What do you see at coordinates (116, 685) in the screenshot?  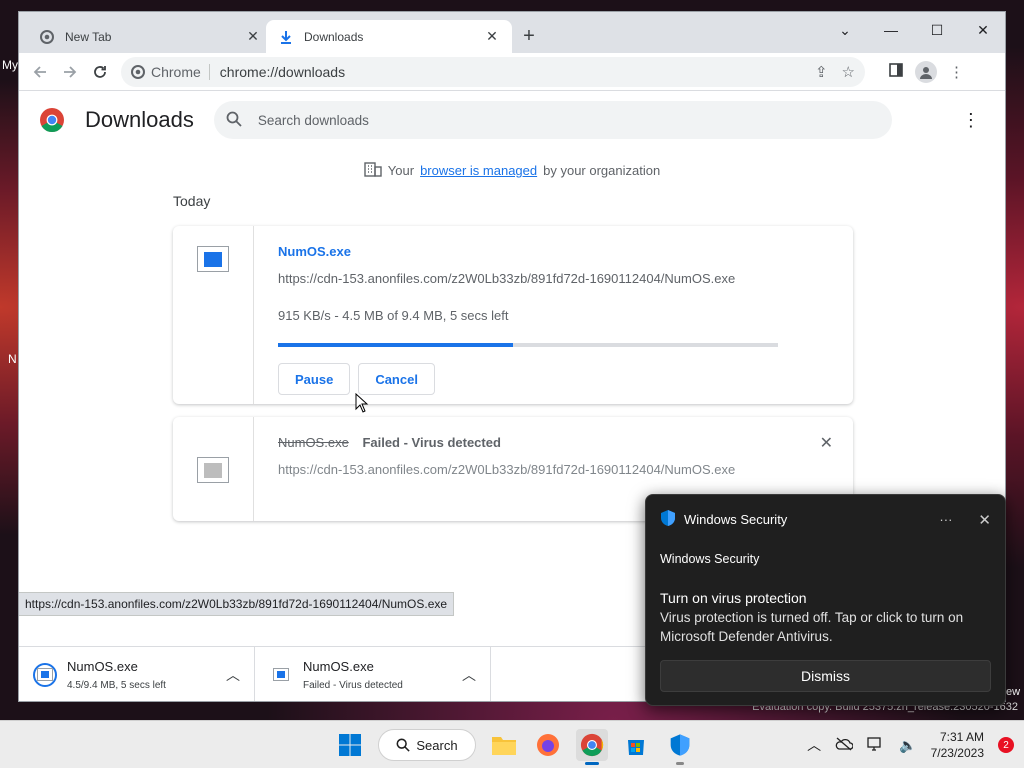 I see `shelf-file-status: 4.5/9.4 MB, 5 secs left` at bounding box center [116, 685].